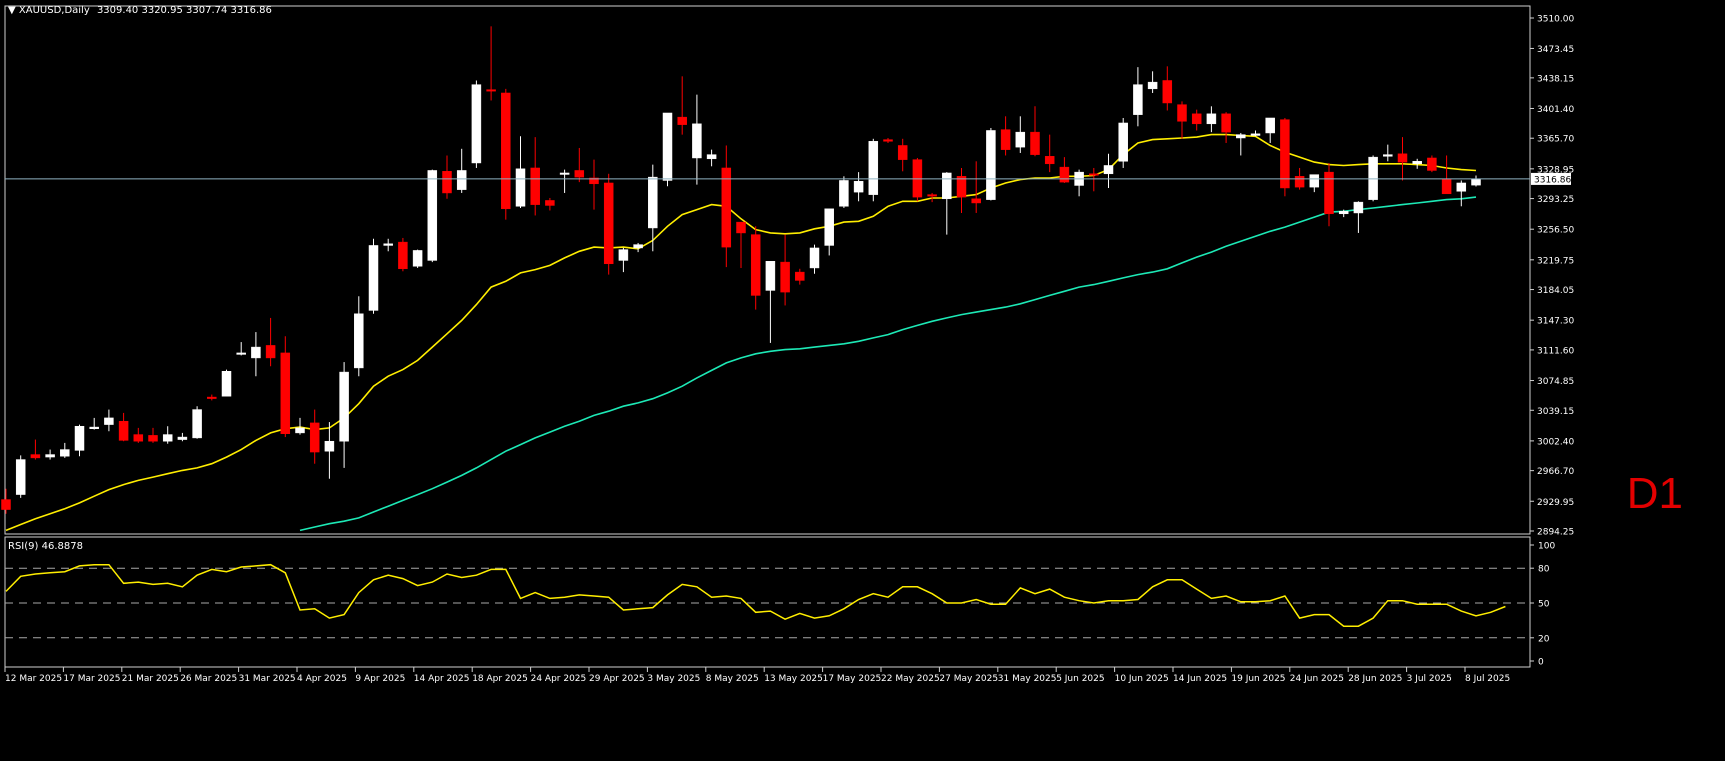 The width and height of the screenshot is (1725, 761). What do you see at coordinates (910, 679) in the screenshot?
I see `date-label: 22 May 2025` at bounding box center [910, 679].